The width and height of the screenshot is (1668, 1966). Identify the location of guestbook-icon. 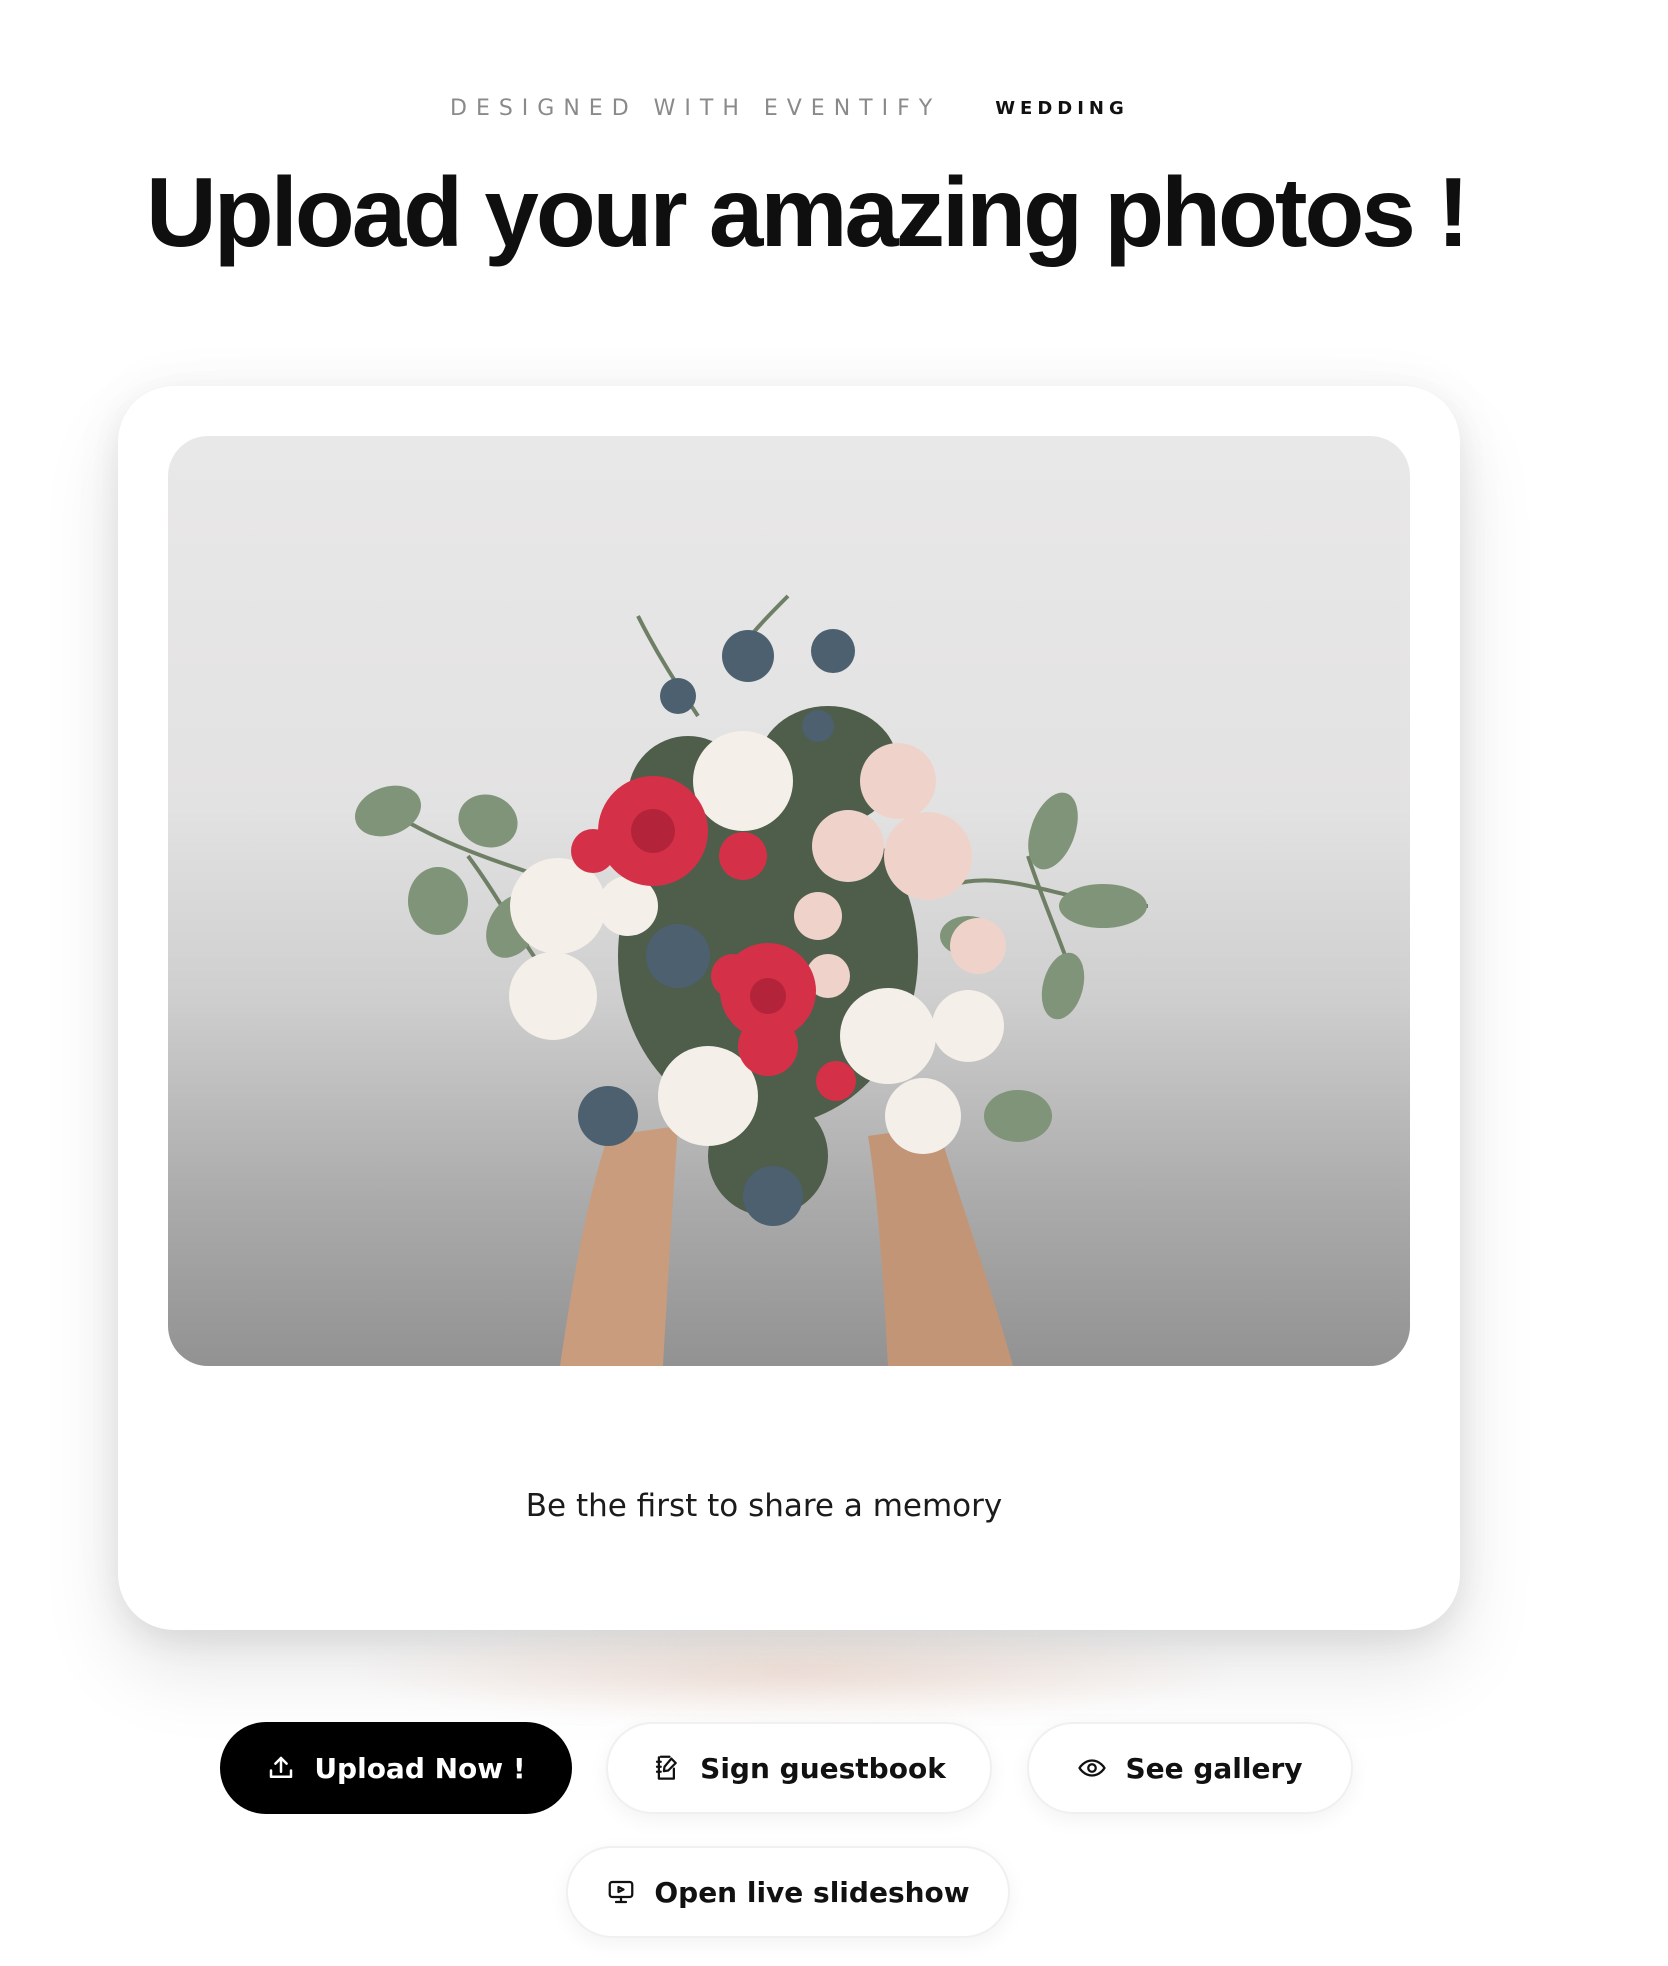
(667, 1768).